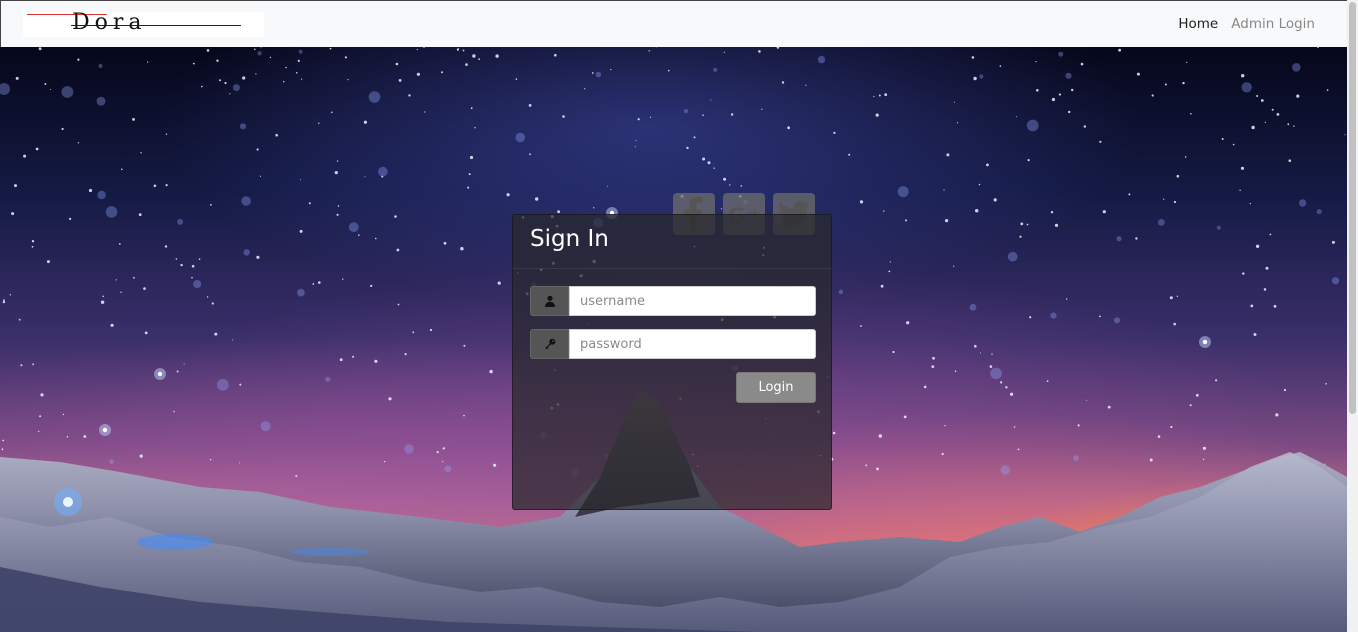 The height and width of the screenshot is (632, 1358). What do you see at coordinates (673, 23) in the screenshot?
I see `top-navbar: Dora Home Admin Login` at bounding box center [673, 23].